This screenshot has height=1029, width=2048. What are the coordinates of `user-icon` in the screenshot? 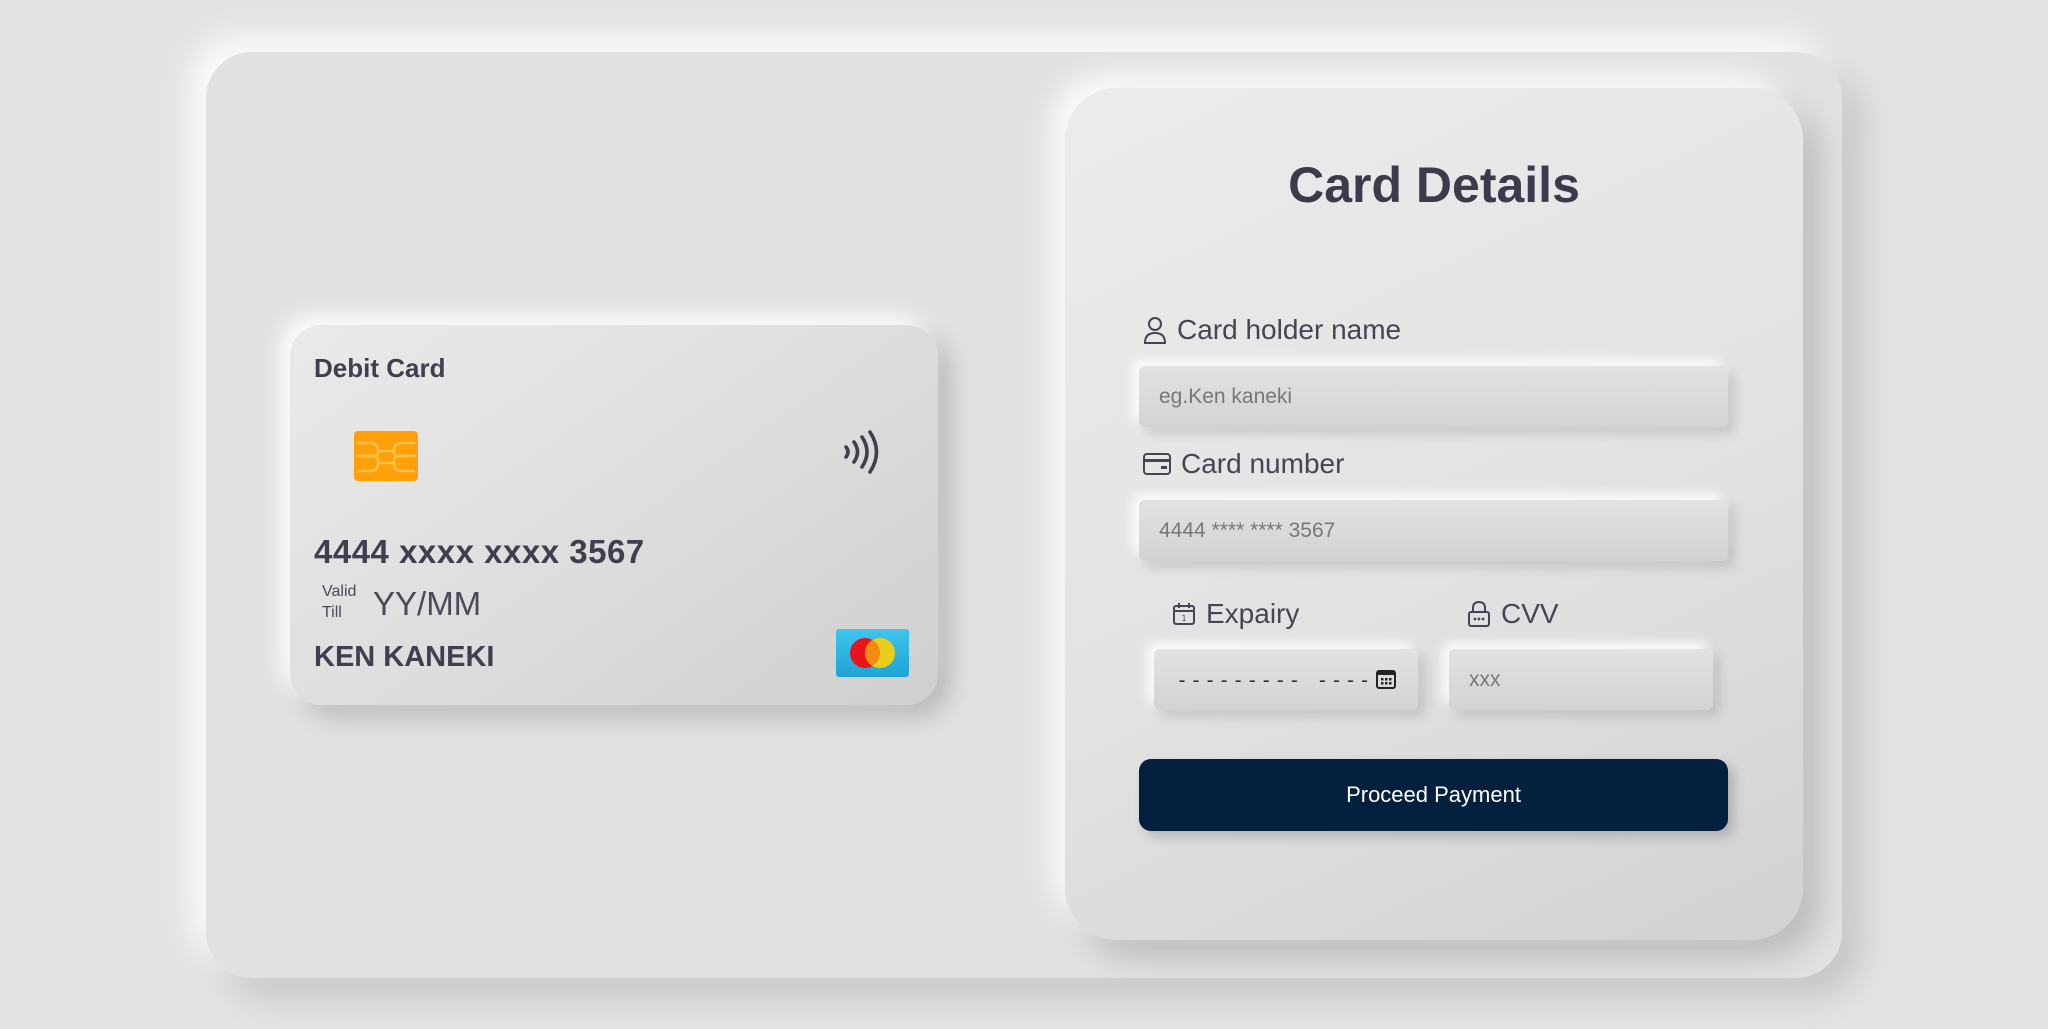 It's located at (1155, 330).